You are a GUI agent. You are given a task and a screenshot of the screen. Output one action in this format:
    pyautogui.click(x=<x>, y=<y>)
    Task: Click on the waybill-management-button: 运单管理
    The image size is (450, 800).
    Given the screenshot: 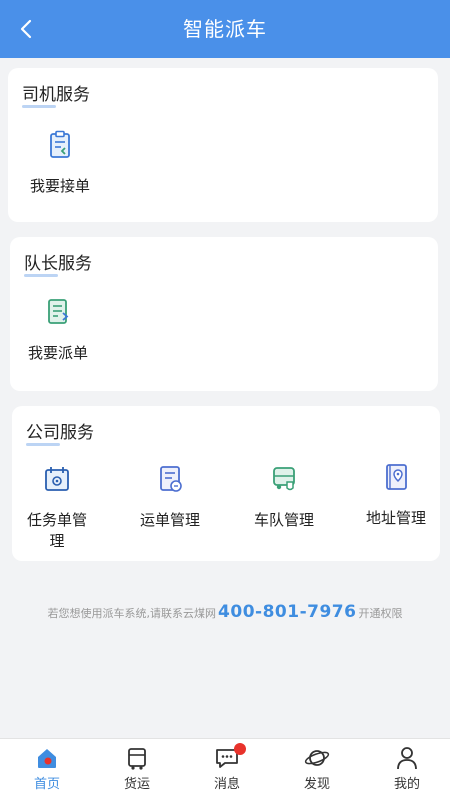 What is the action you would take?
    pyautogui.click(x=170, y=496)
    